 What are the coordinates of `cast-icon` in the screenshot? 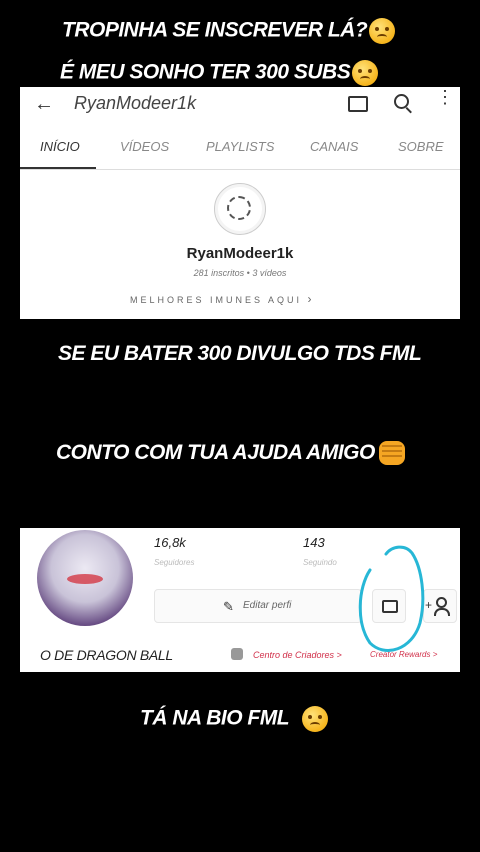 It's located at (358, 104).